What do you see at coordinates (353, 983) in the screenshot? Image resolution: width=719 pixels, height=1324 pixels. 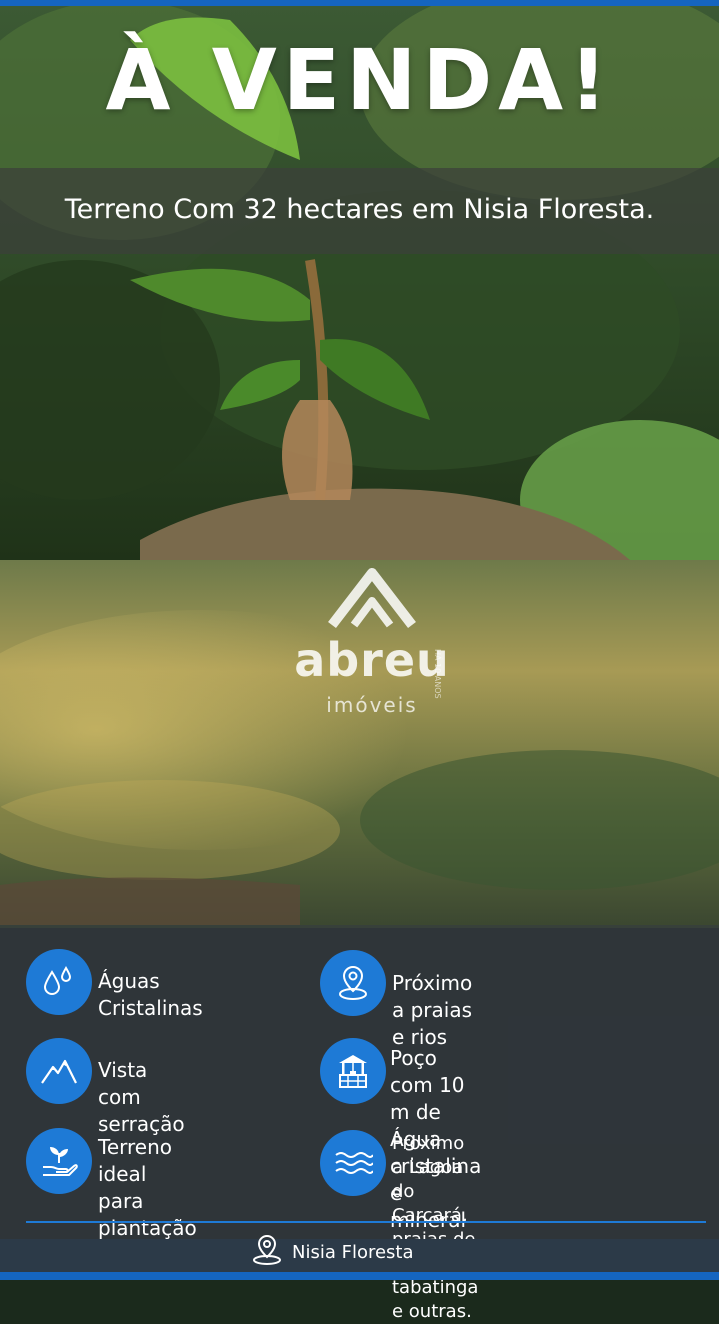 I see `map-pin-icon` at bounding box center [353, 983].